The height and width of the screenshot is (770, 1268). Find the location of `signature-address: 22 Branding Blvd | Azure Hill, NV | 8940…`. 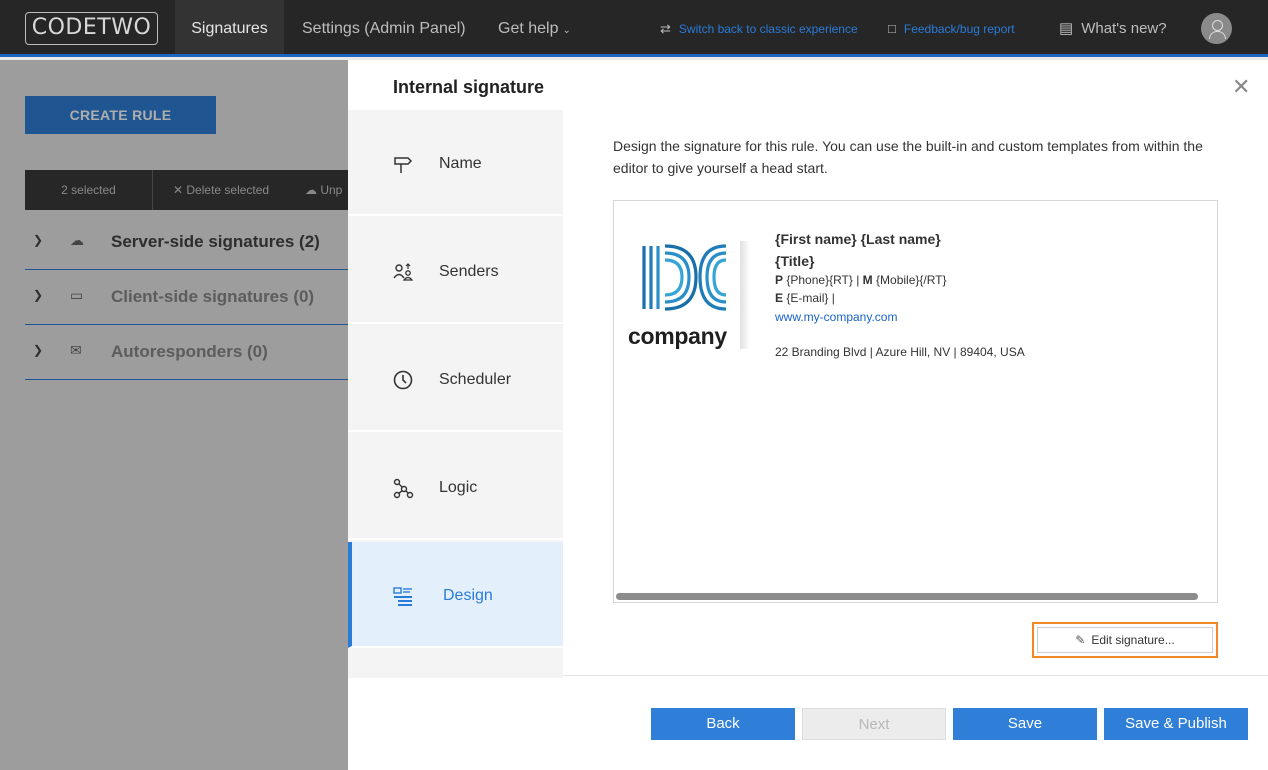

signature-address: 22 Branding Blvd | Azure Hill, NV | 8940… is located at coordinates (900, 352).